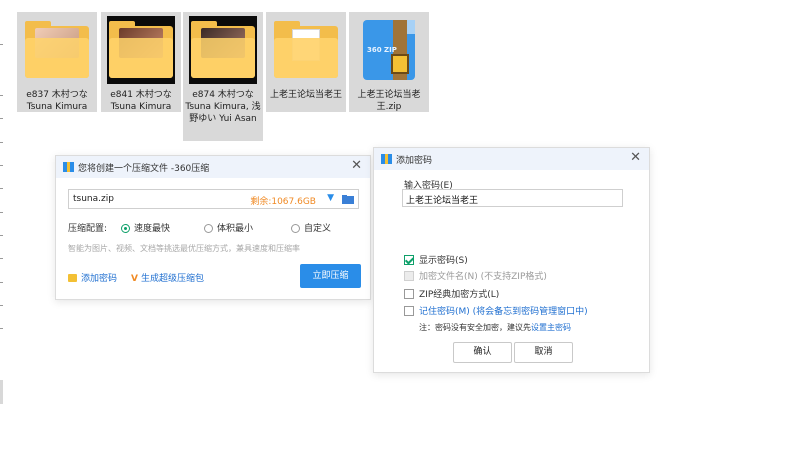  What do you see at coordinates (141, 101) in the screenshot?
I see `file-name: e841 木村つな Tsuna Kimura` at bounding box center [141, 101].